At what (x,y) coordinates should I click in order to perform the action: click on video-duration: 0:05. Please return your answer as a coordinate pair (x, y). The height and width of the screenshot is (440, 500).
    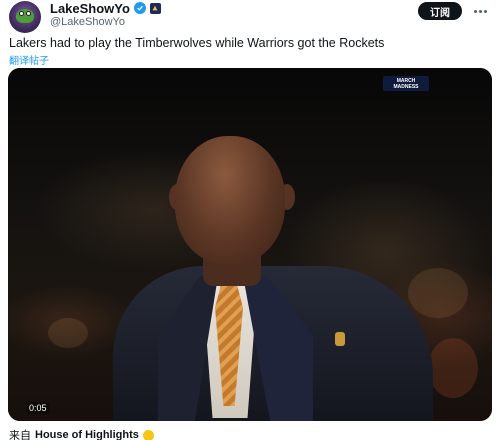
    Looking at the image, I should click on (38, 408).